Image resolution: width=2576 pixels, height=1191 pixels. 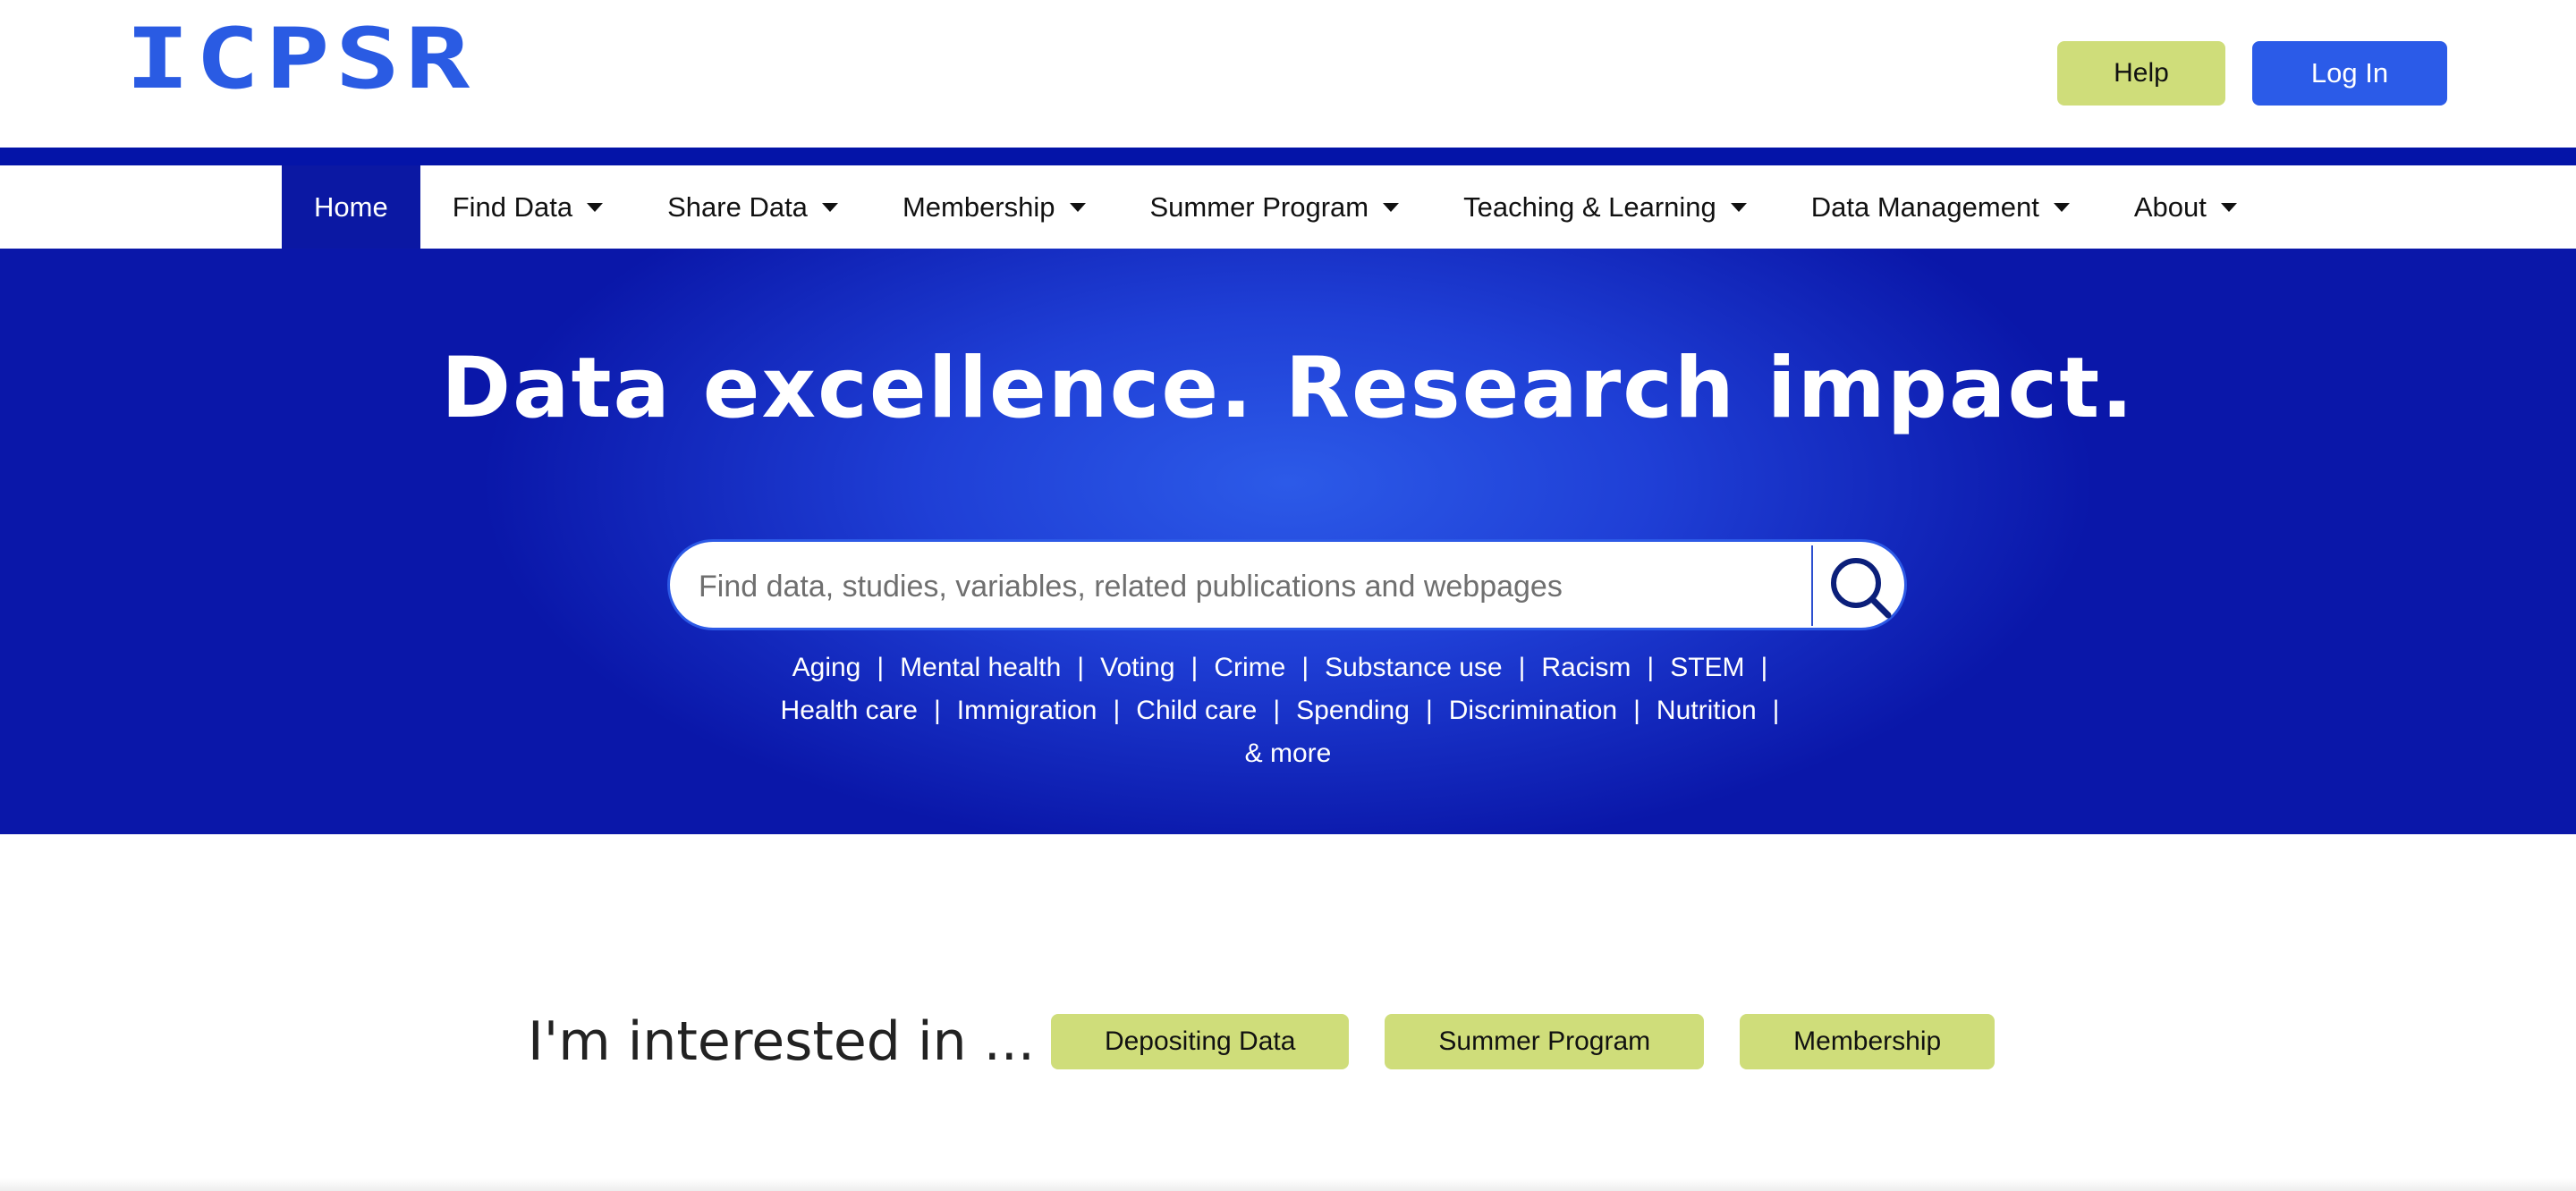 I want to click on topic-link-immigration: Immigration, so click(x=1027, y=710).